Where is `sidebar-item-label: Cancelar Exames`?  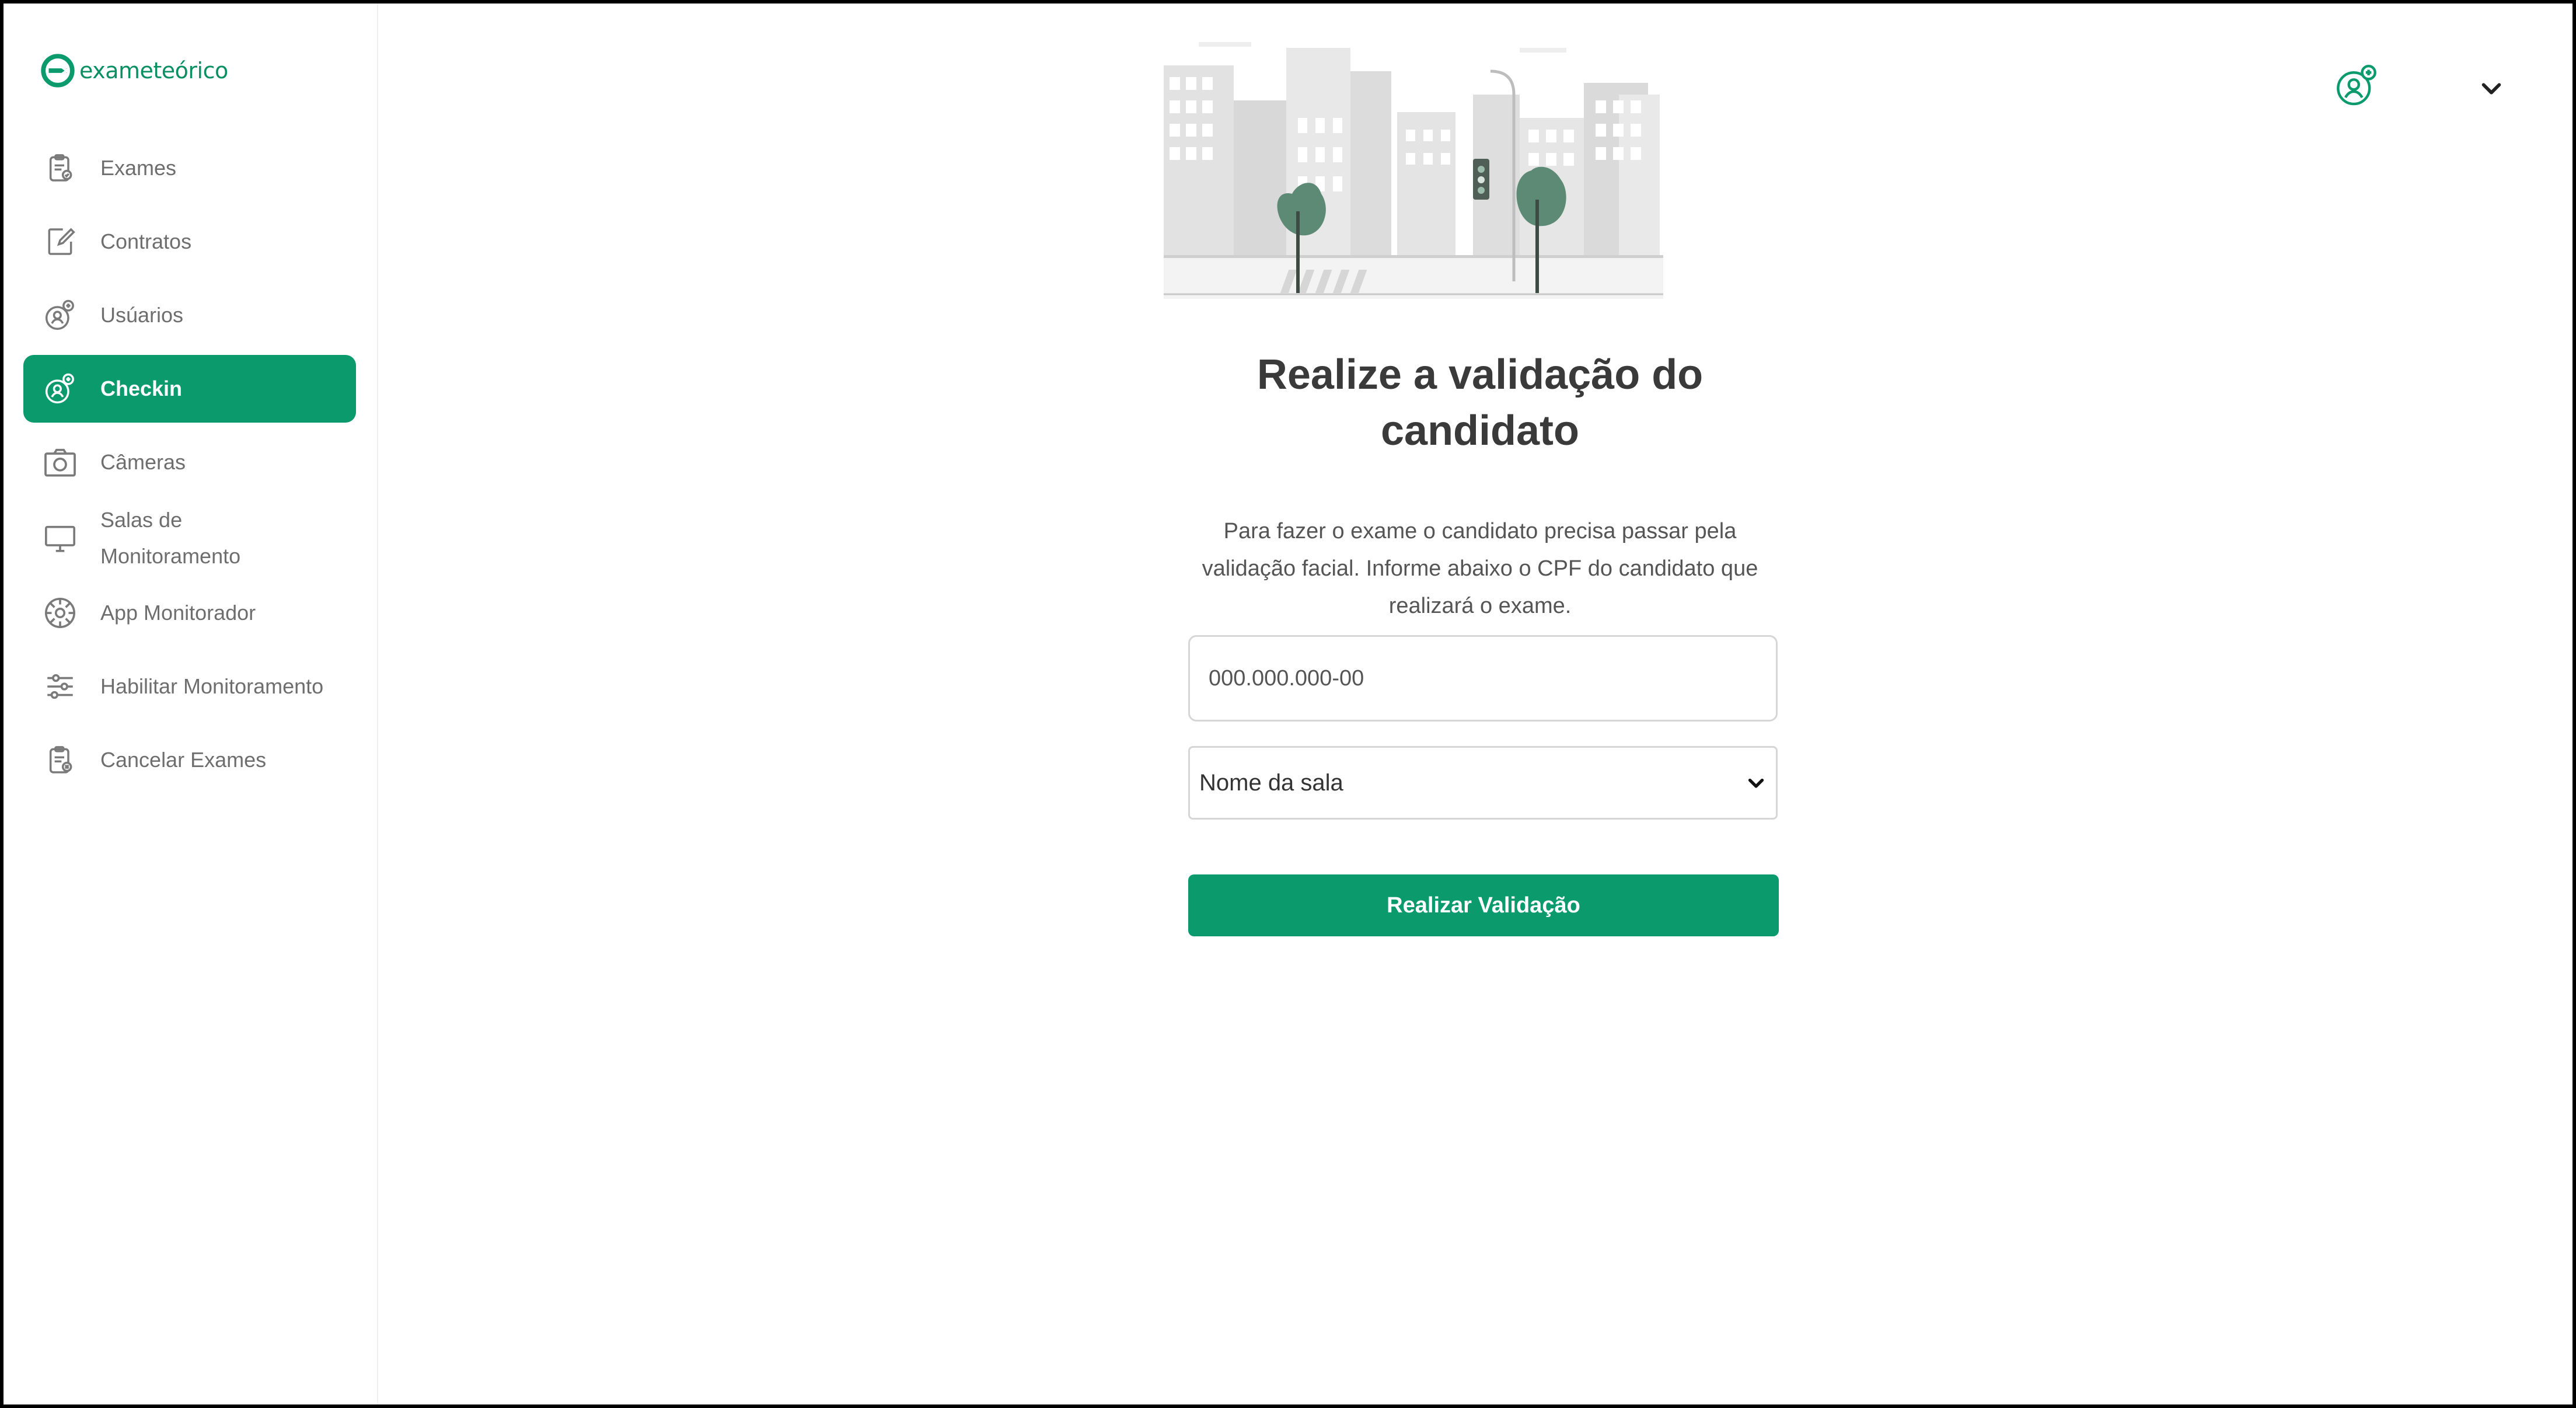
sidebar-item-label: Cancelar Exames is located at coordinates (183, 760).